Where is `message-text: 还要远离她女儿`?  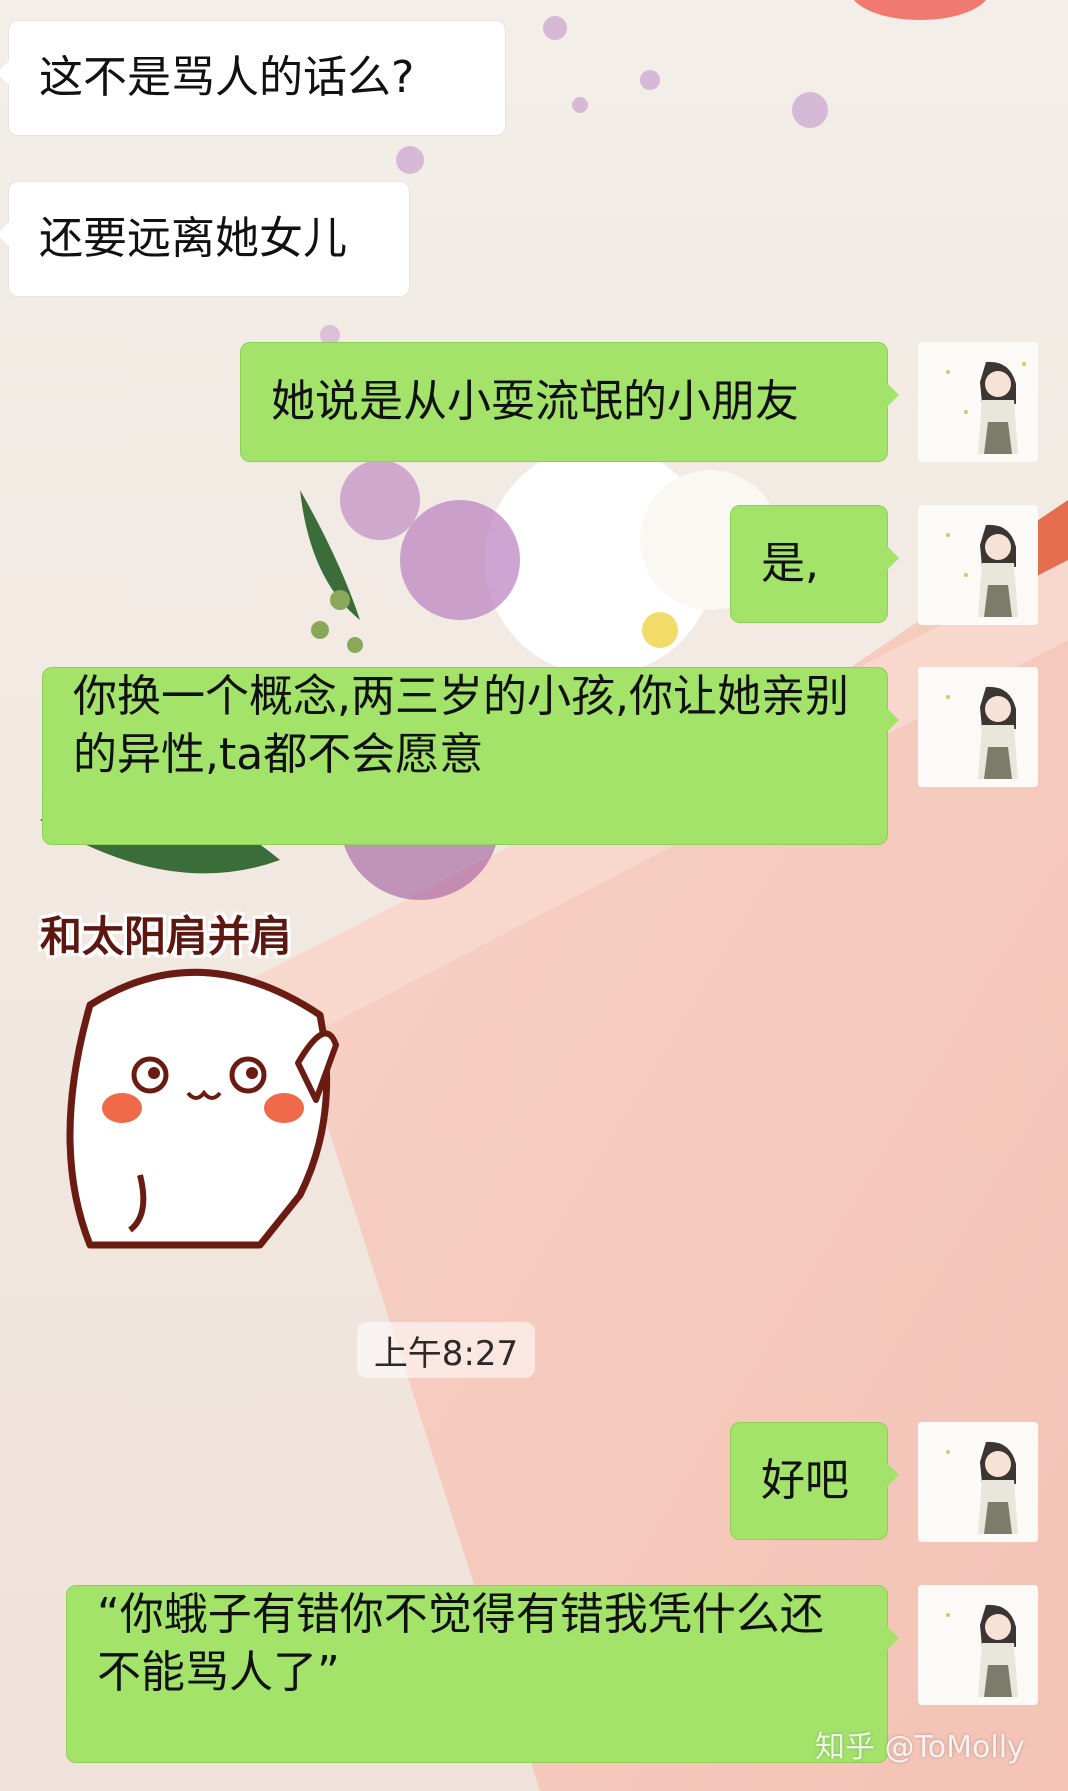
message-text: 还要远离她女儿 is located at coordinates (193, 238).